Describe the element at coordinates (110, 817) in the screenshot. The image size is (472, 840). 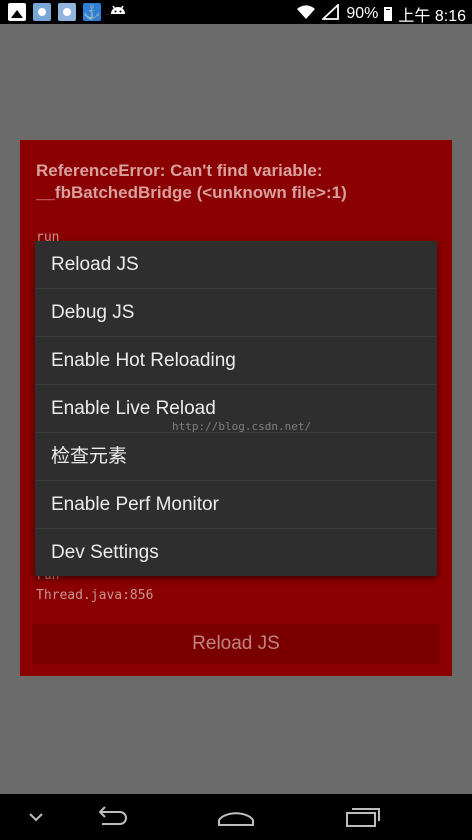
I see `back-icon` at that location.